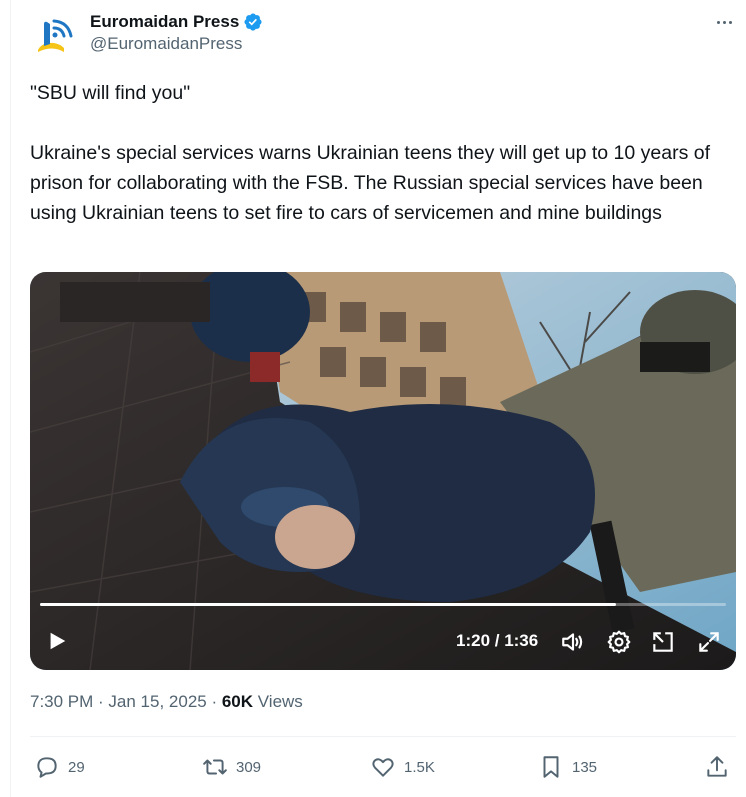 The image size is (746, 797). Describe the element at coordinates (383, 642) in the screenshot. I see `video-controls: 1:20 / 1:36` at that location.